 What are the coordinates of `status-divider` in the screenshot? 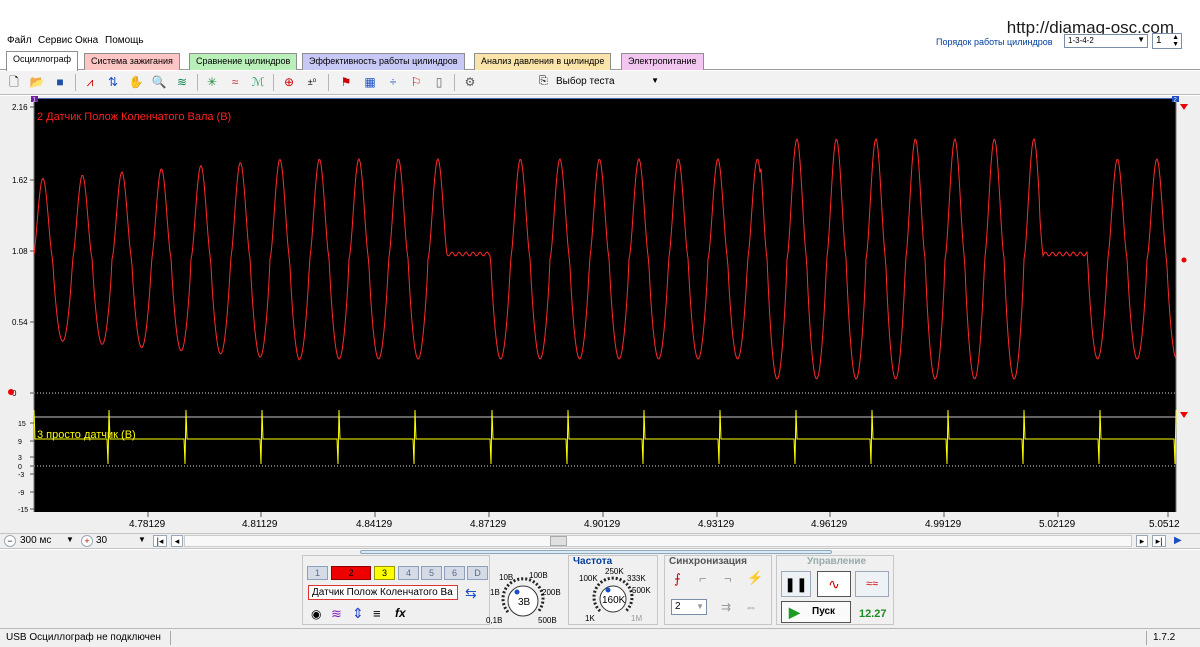 It's located at (170, 638).